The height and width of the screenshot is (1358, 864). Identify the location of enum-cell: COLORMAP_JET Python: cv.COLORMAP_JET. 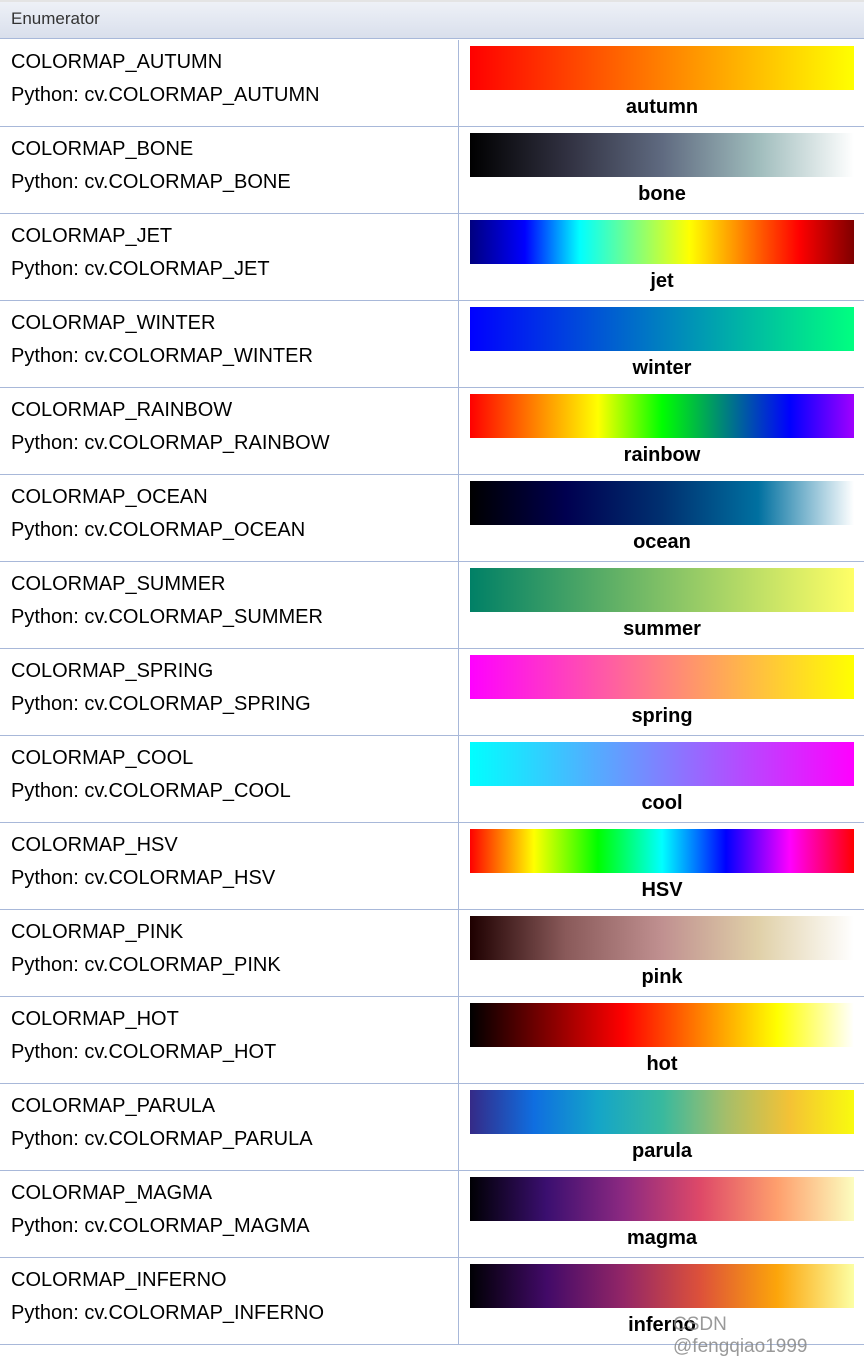
(229, 257).